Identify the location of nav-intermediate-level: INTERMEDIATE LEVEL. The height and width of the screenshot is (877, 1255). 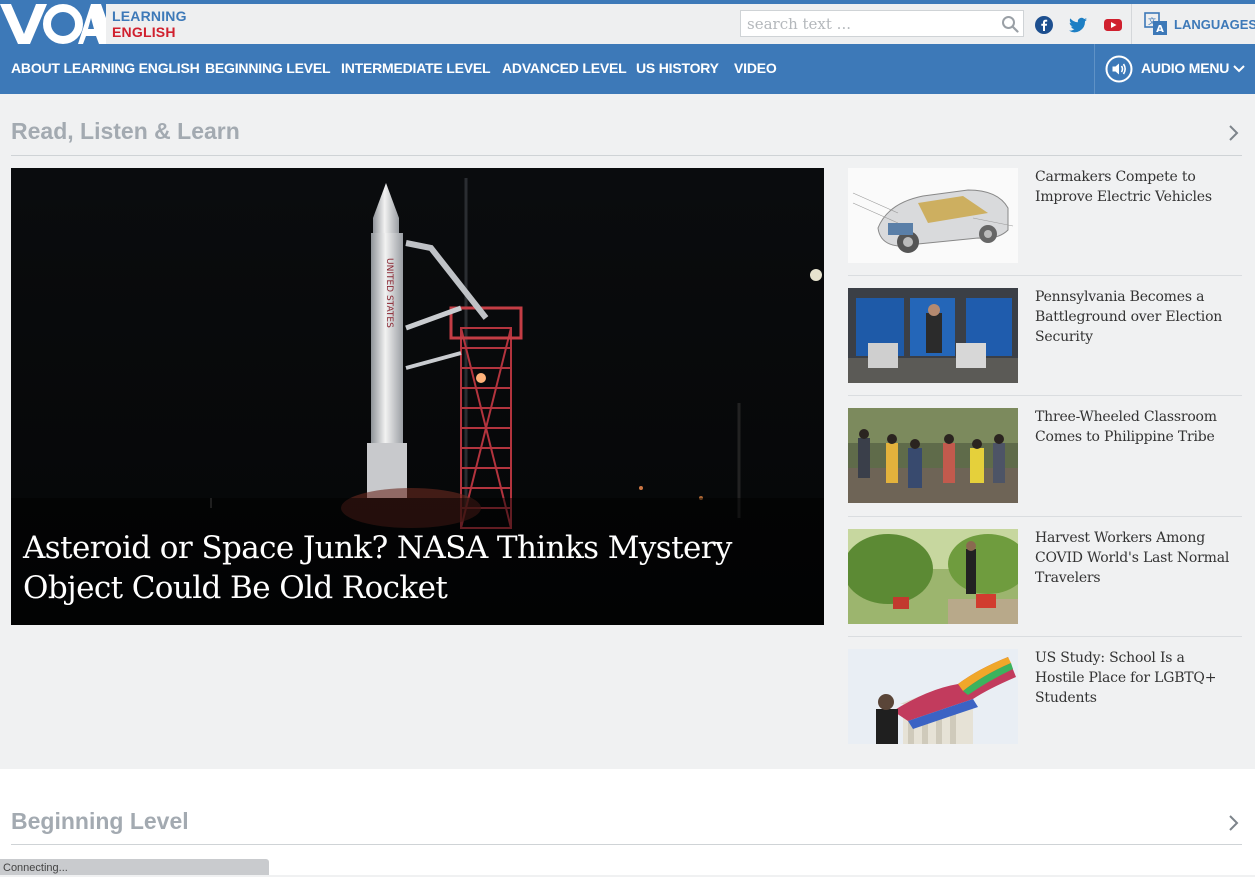
(416, 68).